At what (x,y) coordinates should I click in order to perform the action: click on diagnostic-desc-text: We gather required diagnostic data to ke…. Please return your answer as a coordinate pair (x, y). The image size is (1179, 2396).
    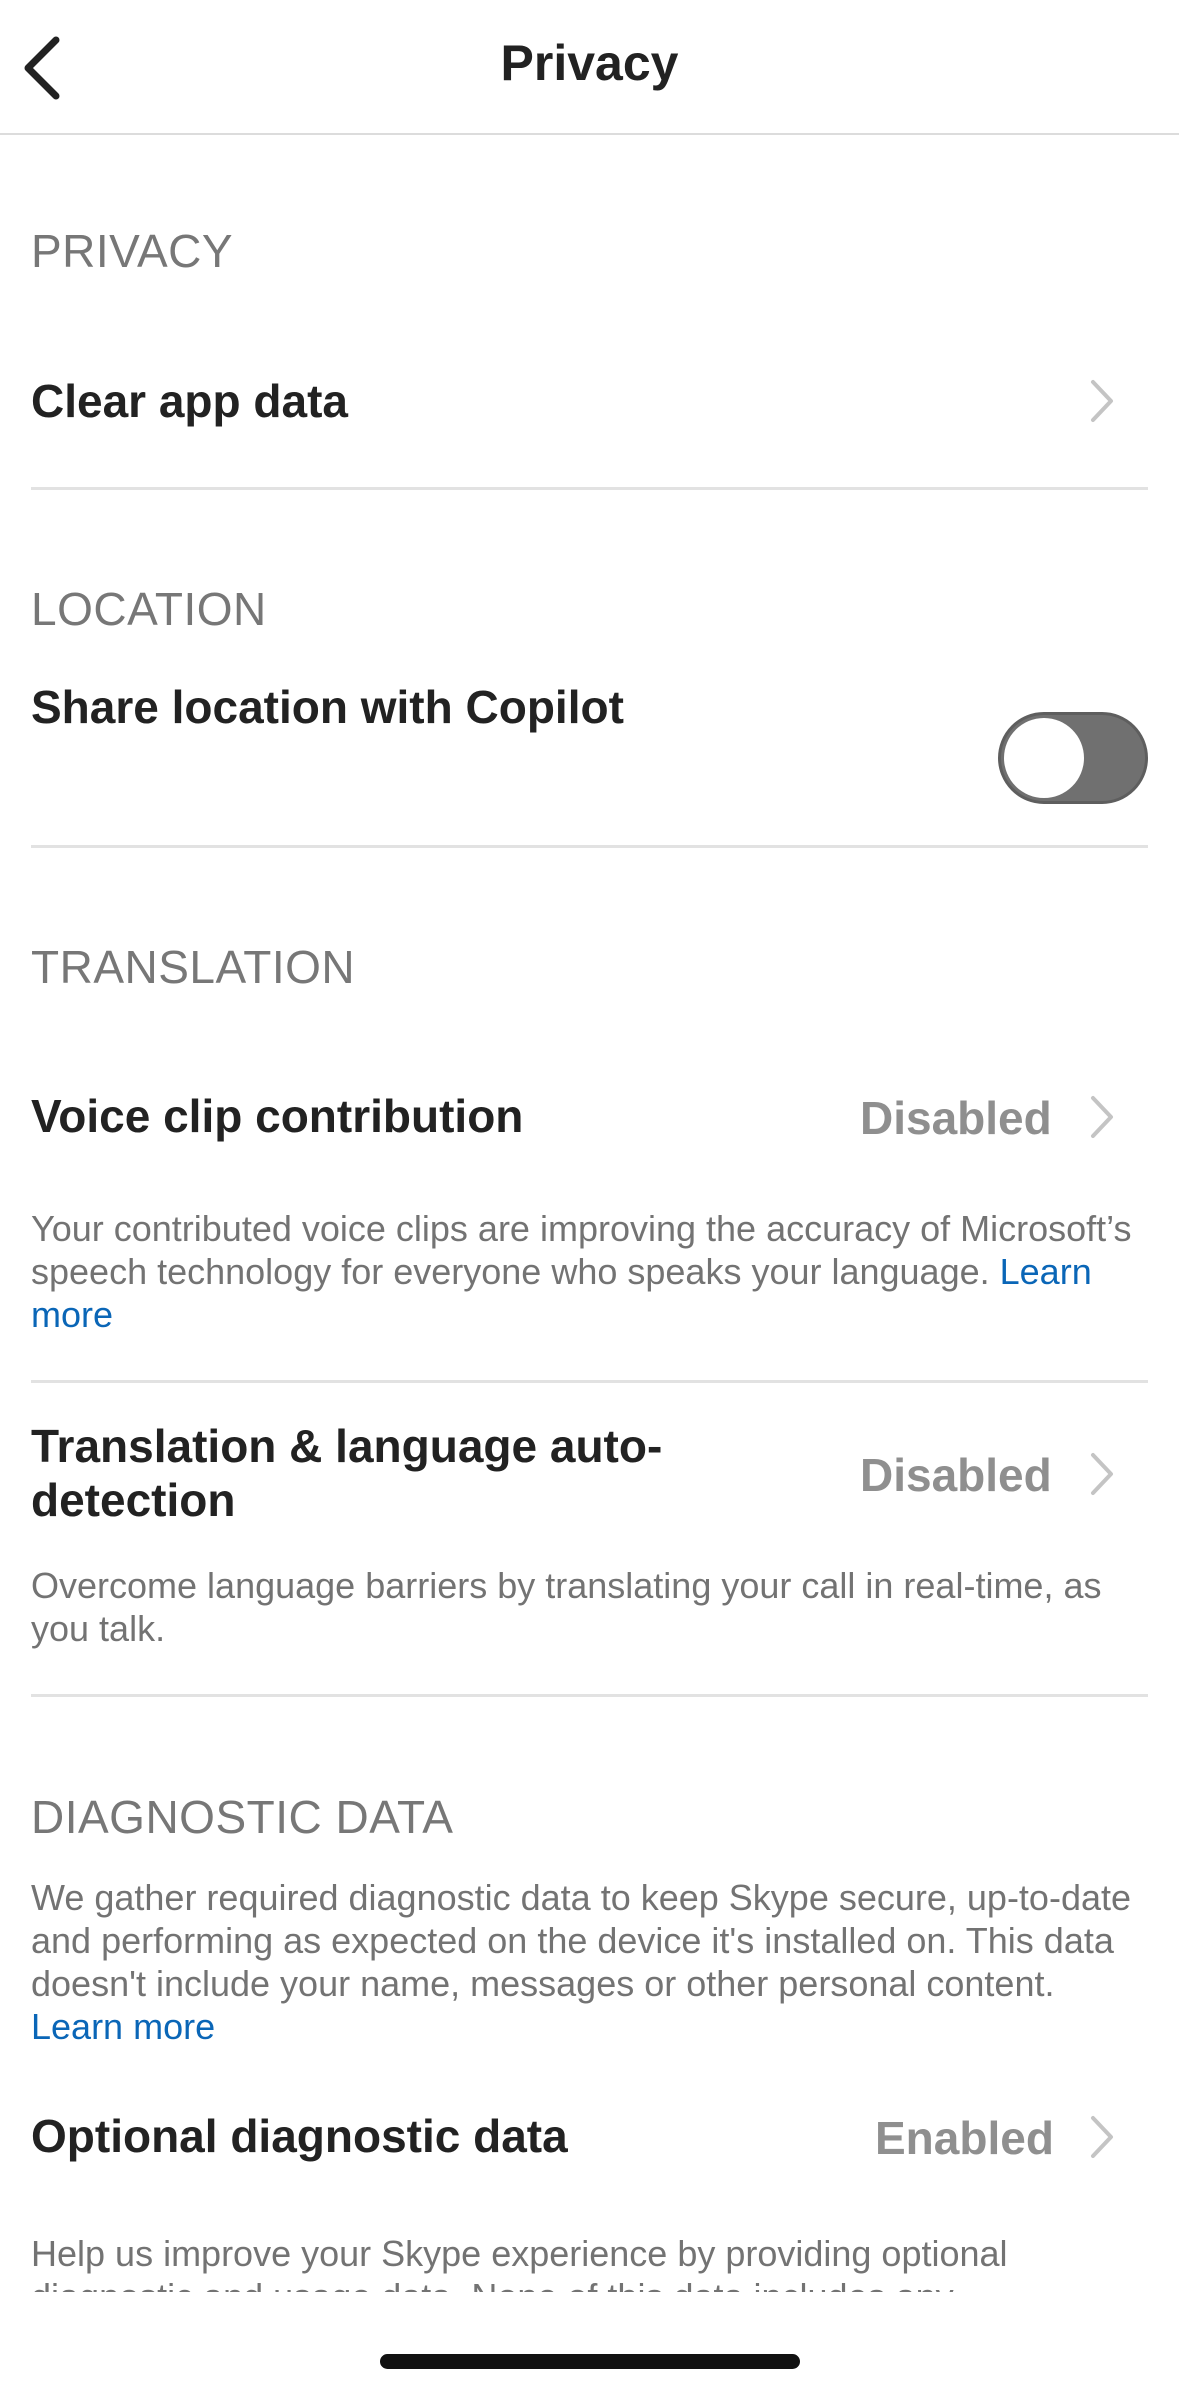
    Looking at the image, I should click on (581, 1940).